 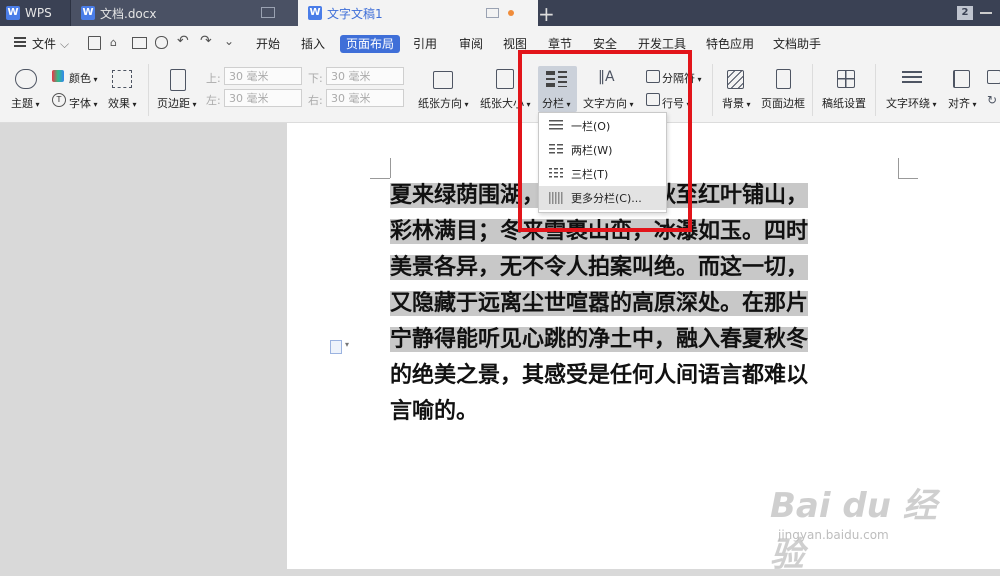 What do you see at coordinates (365, 98) in the screenshot?
I see `right-margin-input: 30 毫米` at bounding box center [365, 98].